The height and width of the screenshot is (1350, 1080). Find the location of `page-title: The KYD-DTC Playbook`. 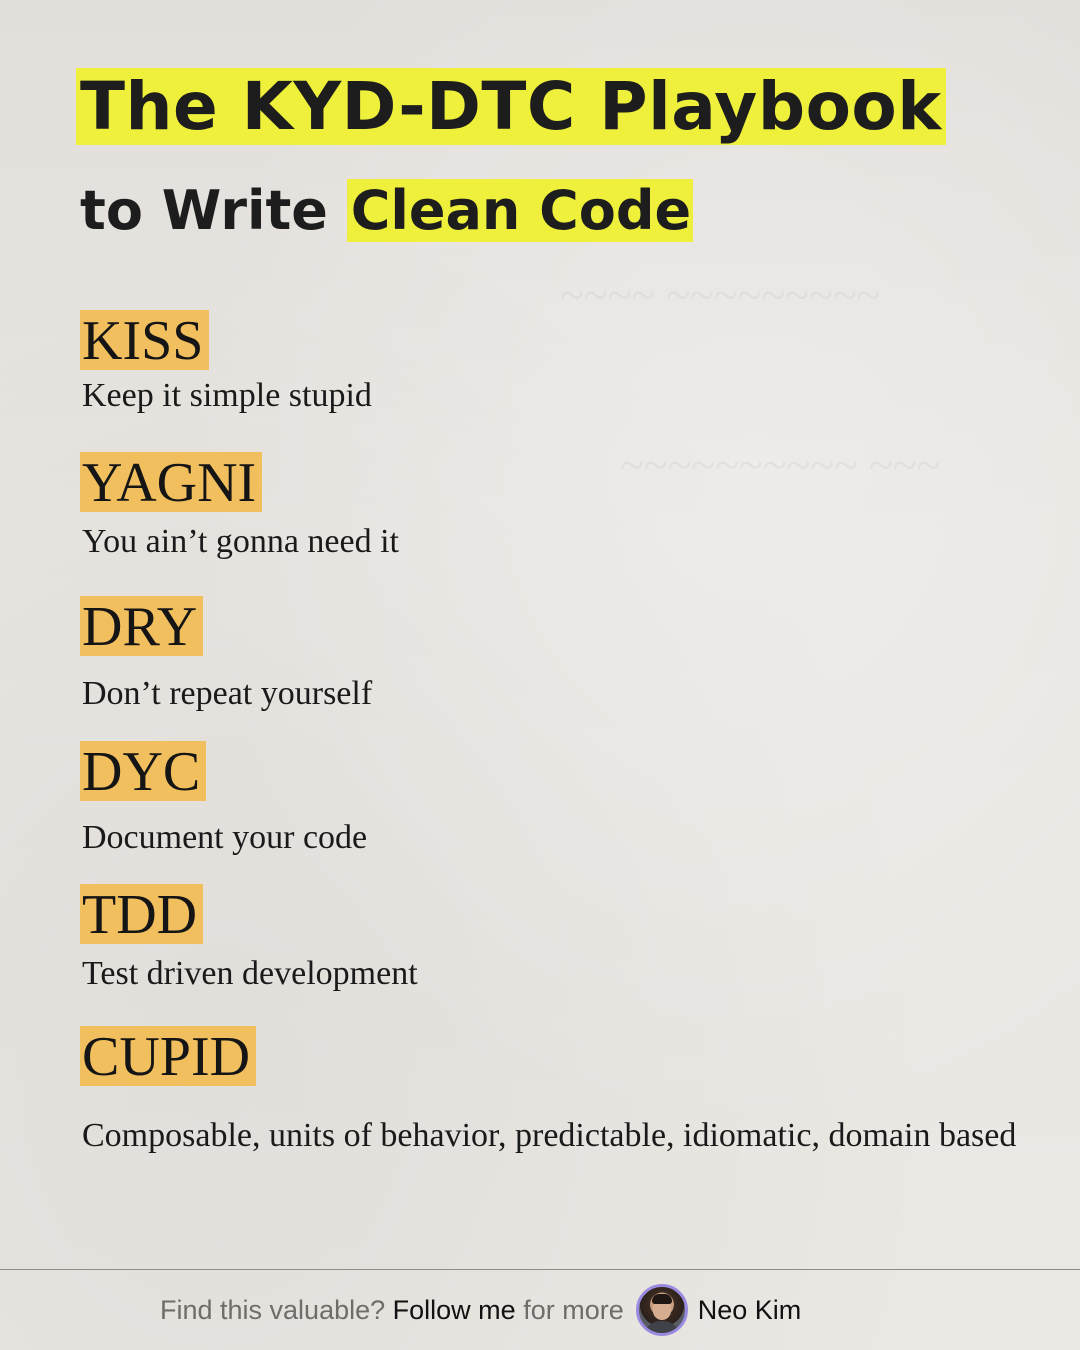

page-title: The KYD-DTC Playbook is located at coordinates (511, 107).